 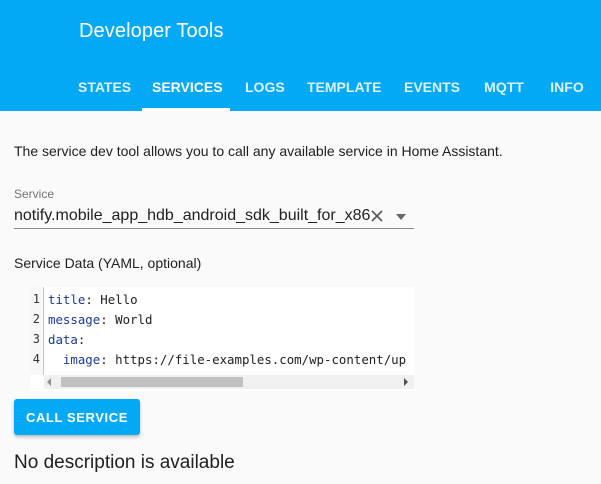 I want to click on tab-mqtt: MQTT, so click(x=504, y=87).